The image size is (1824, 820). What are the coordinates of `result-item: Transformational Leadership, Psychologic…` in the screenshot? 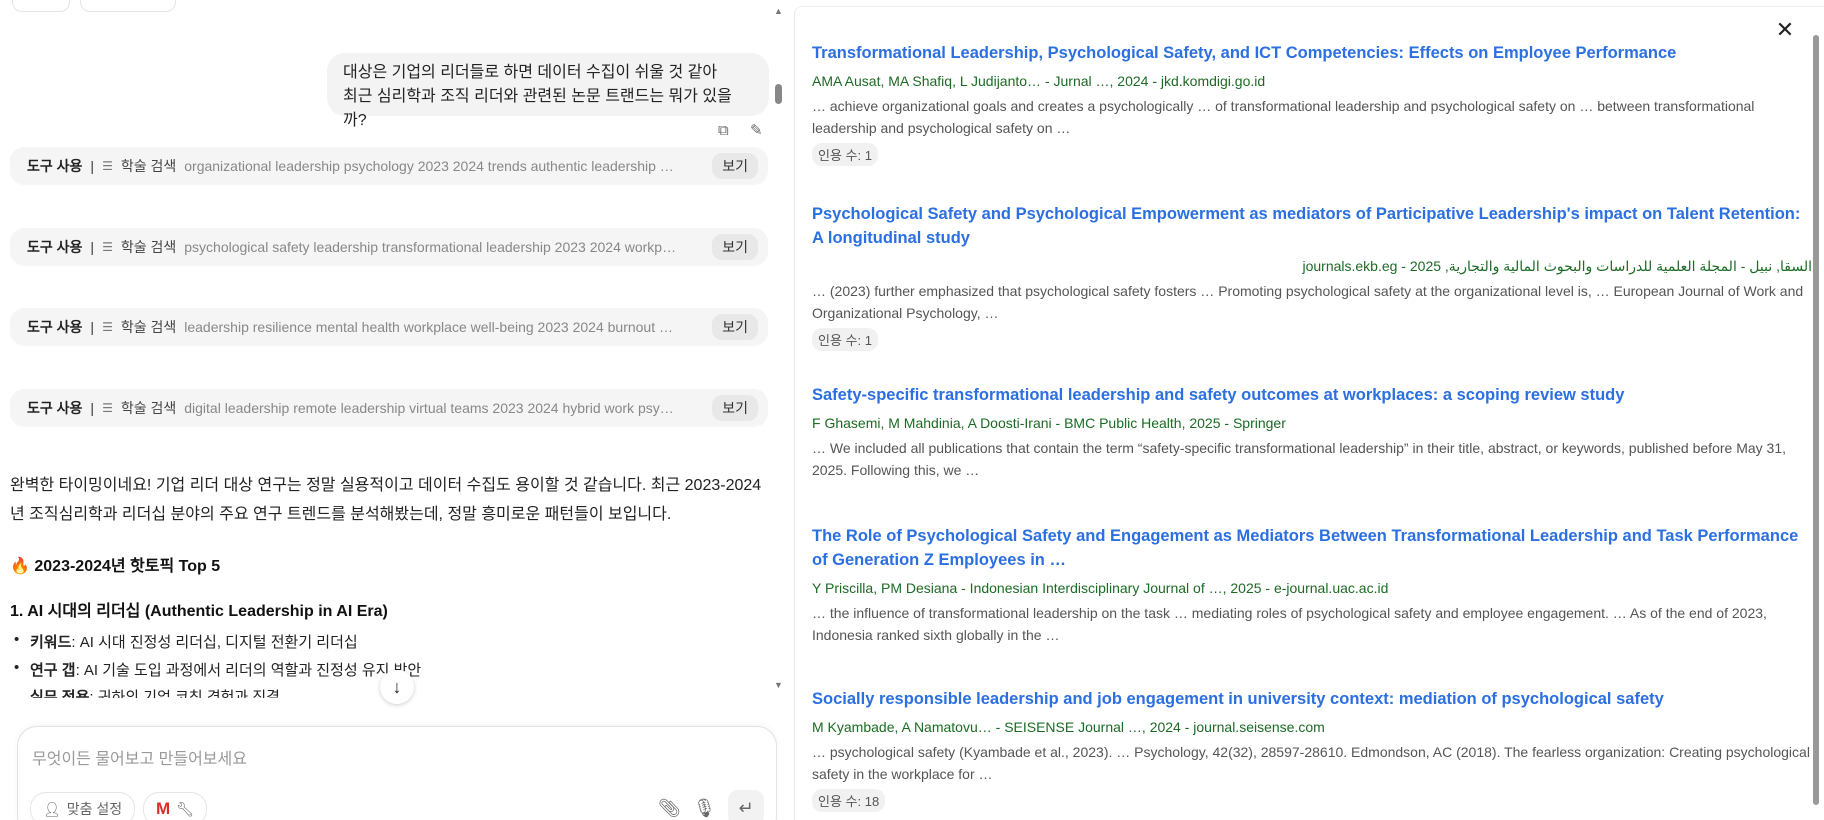 It's located at (1312, 103).